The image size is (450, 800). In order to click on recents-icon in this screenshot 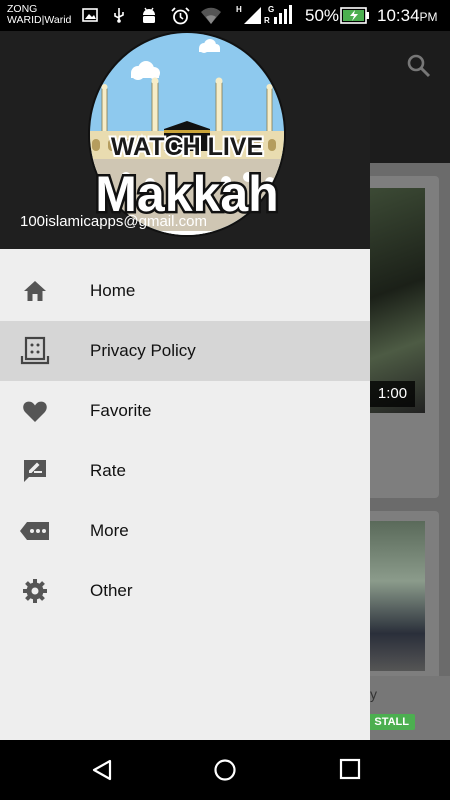, I will do `click(350, 769)`.